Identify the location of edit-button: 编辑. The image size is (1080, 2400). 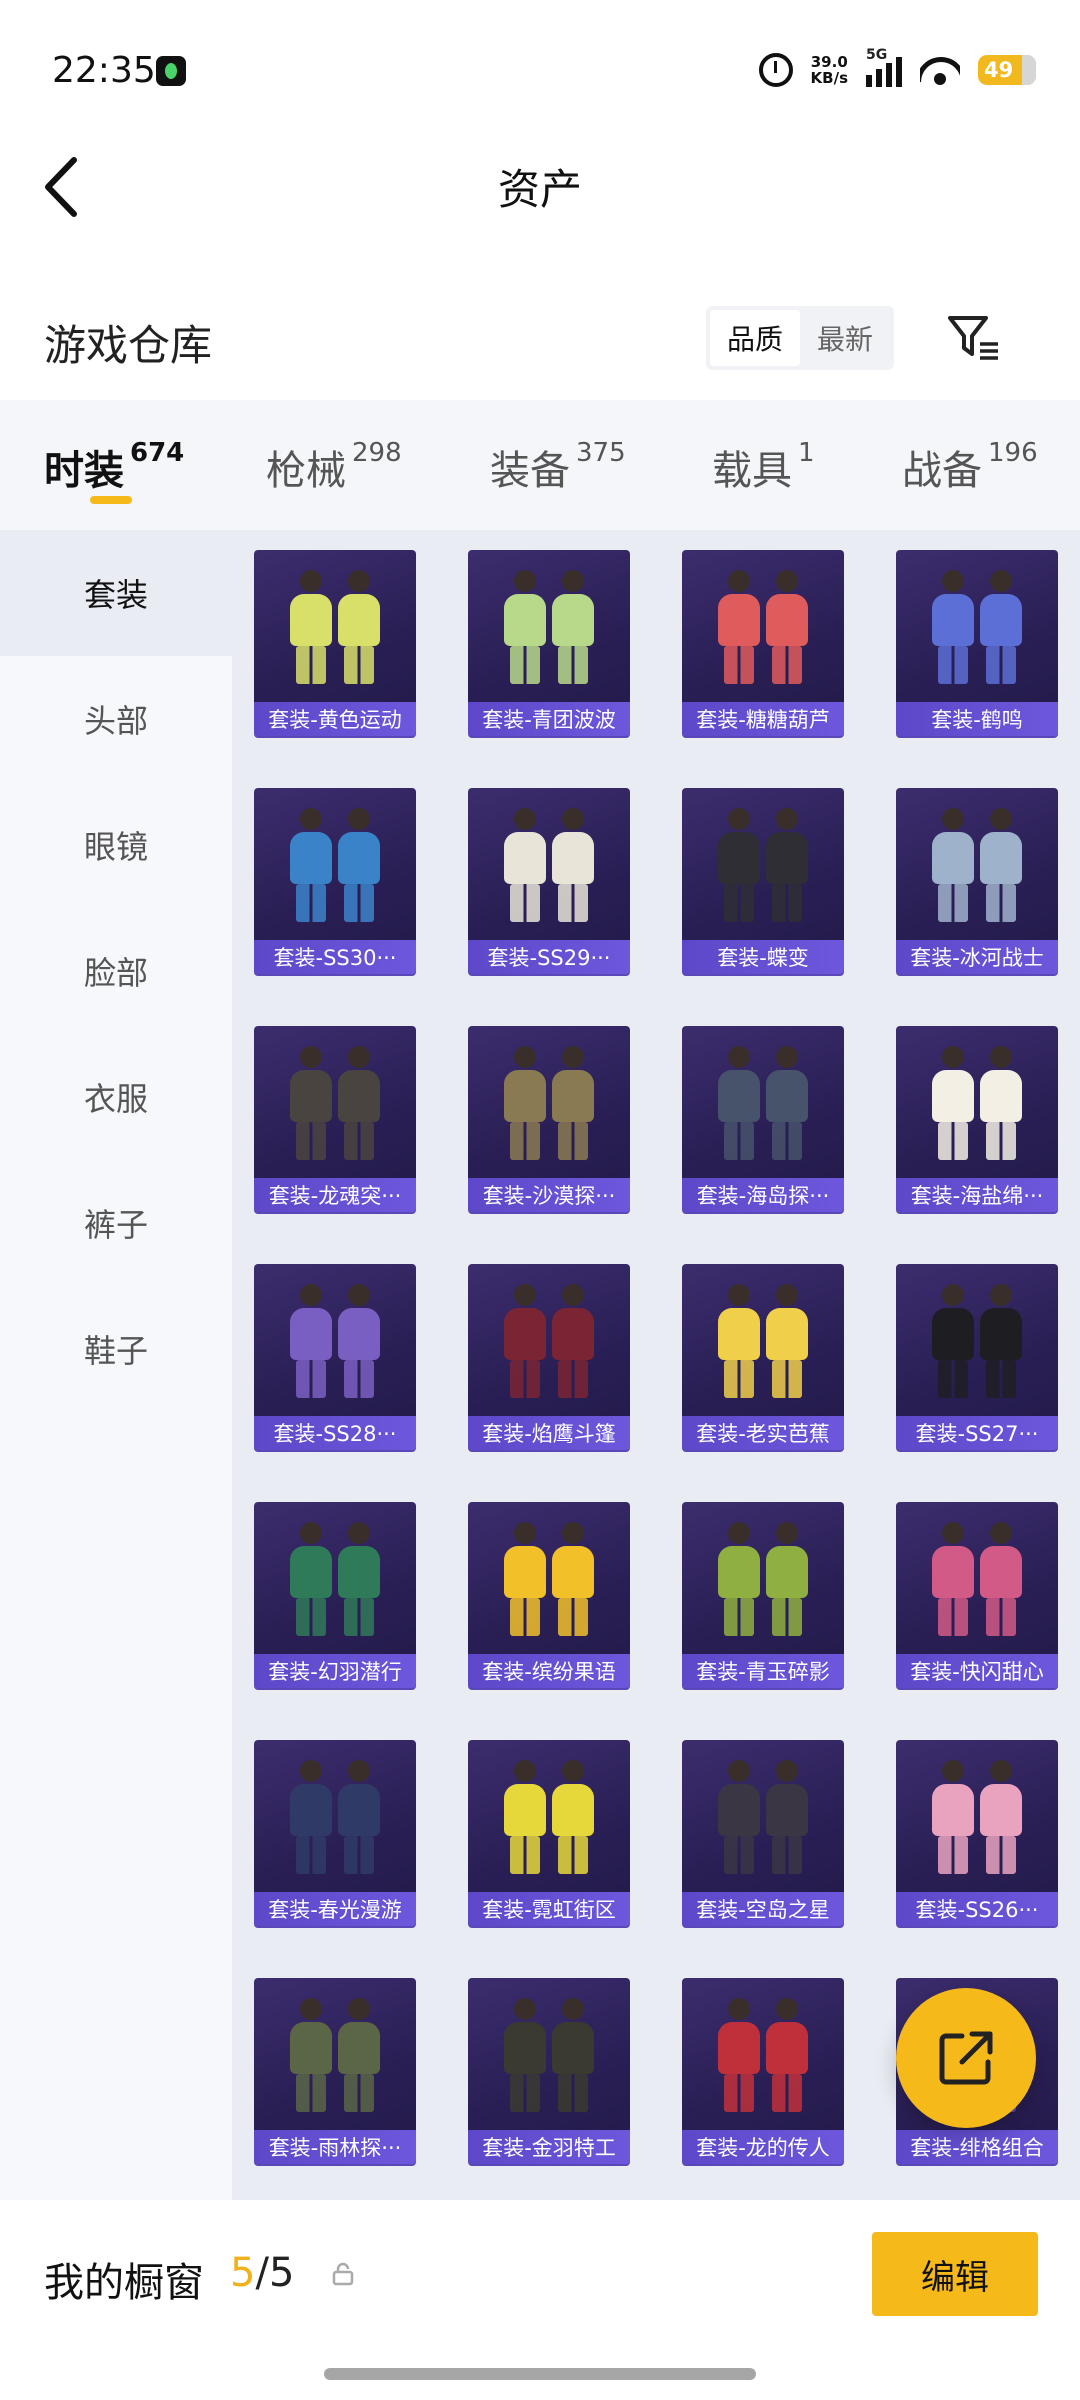
(955, 2274).